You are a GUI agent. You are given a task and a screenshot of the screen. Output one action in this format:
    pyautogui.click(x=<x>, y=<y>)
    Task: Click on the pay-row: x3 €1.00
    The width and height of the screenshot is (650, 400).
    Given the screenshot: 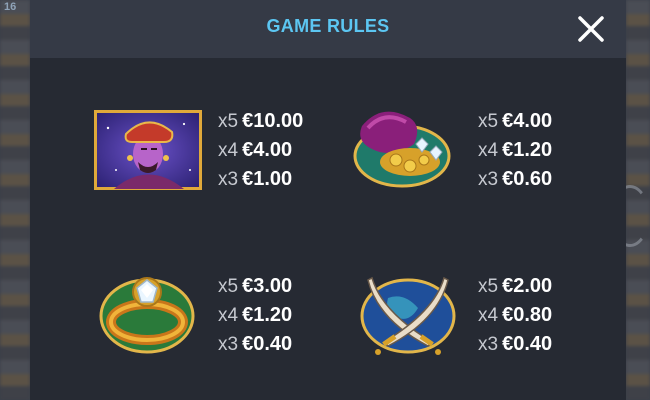 What is the action you would take?
    pyautogui.click(x=255, y=179)
    